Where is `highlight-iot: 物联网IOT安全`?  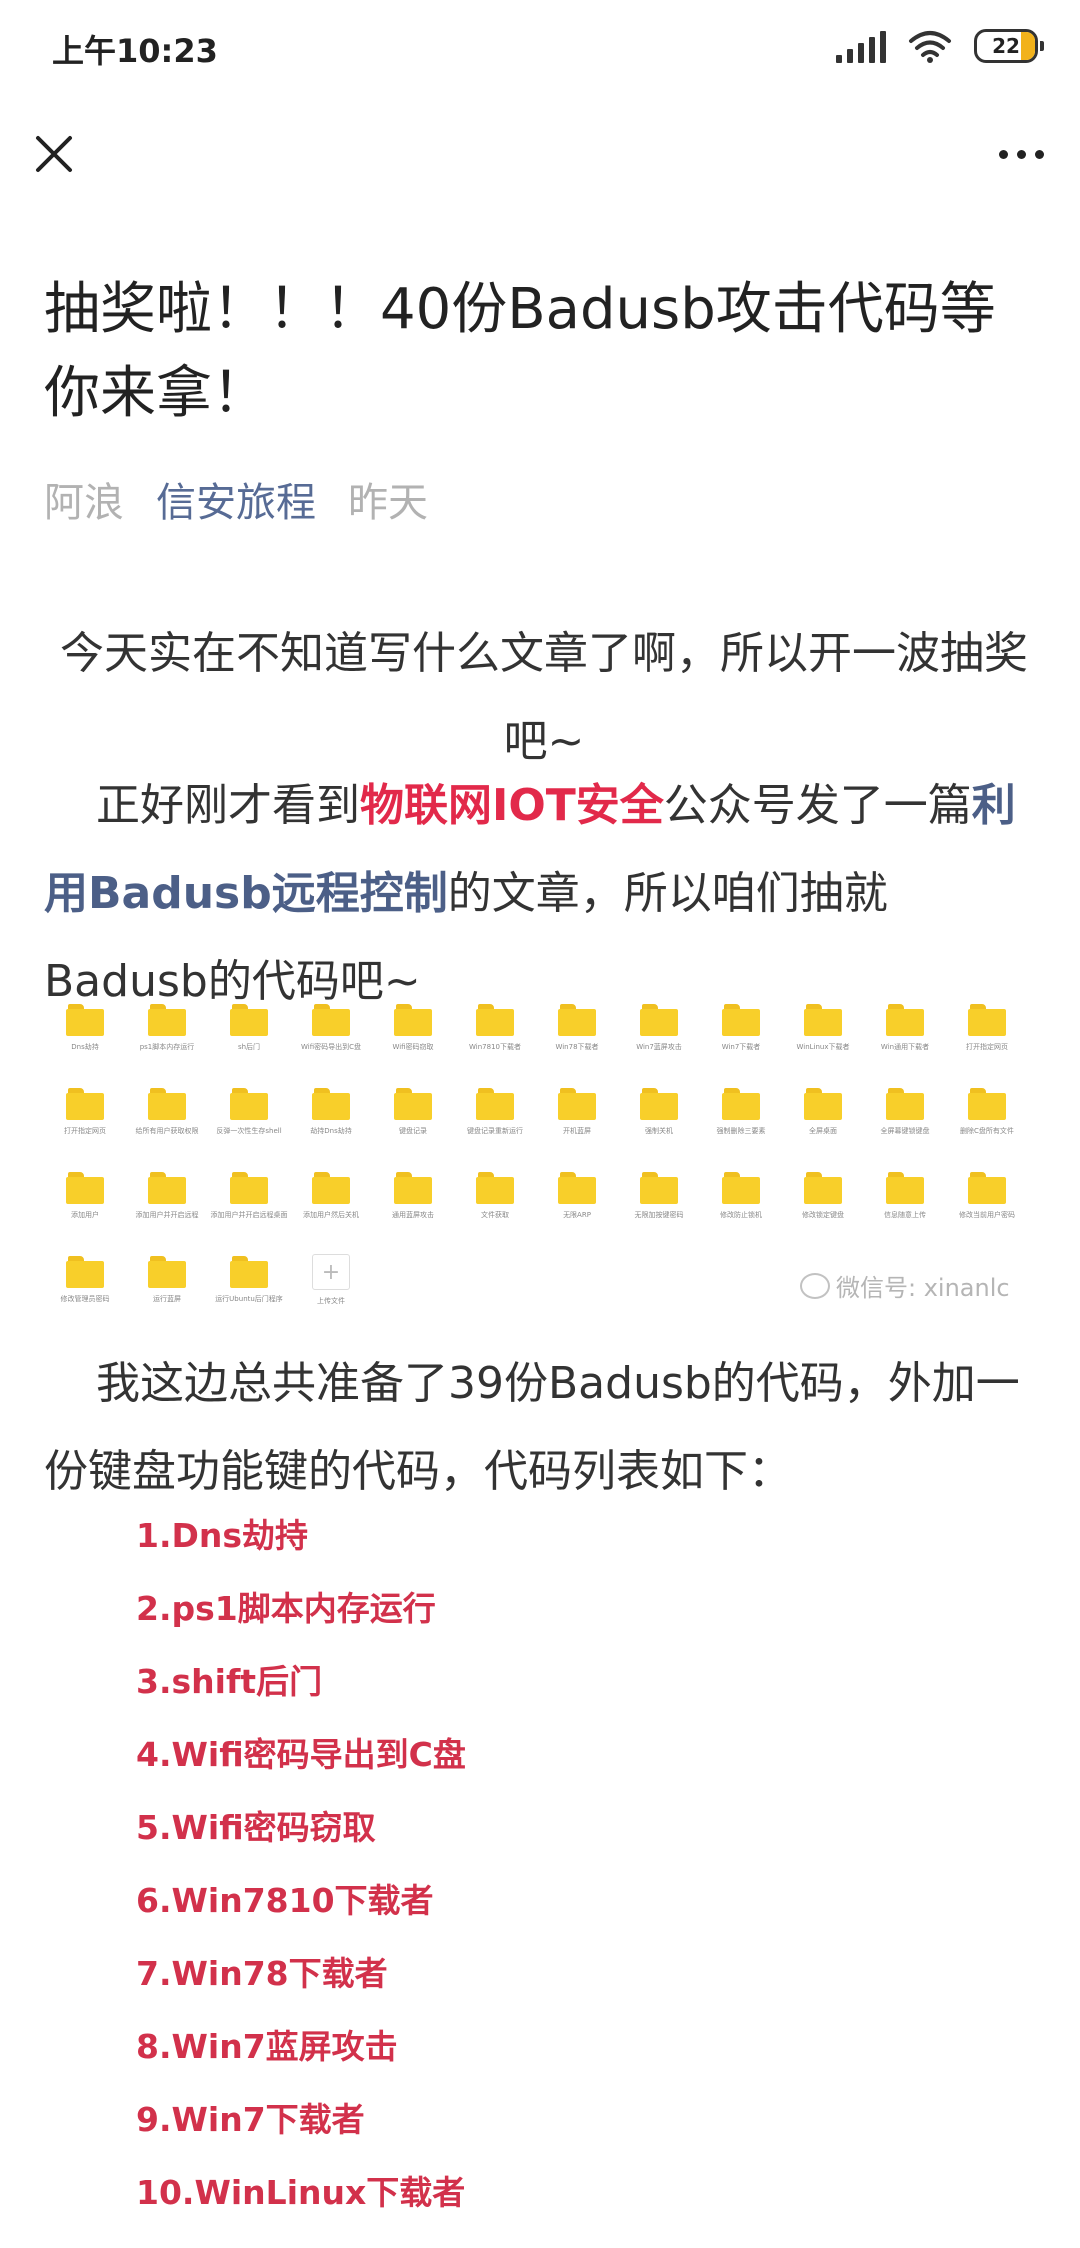 highlight-iot: 物联网IOT安全 is located at coordinates (512, 805).